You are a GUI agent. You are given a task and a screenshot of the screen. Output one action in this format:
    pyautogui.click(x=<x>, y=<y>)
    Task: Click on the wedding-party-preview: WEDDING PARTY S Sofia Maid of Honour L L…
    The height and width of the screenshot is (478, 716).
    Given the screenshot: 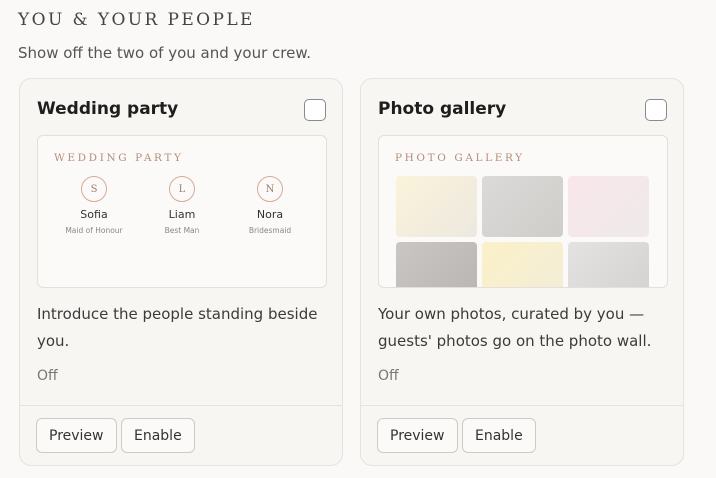 What is the action you would take?
    pyautogui.click(x=182, y=211)
    